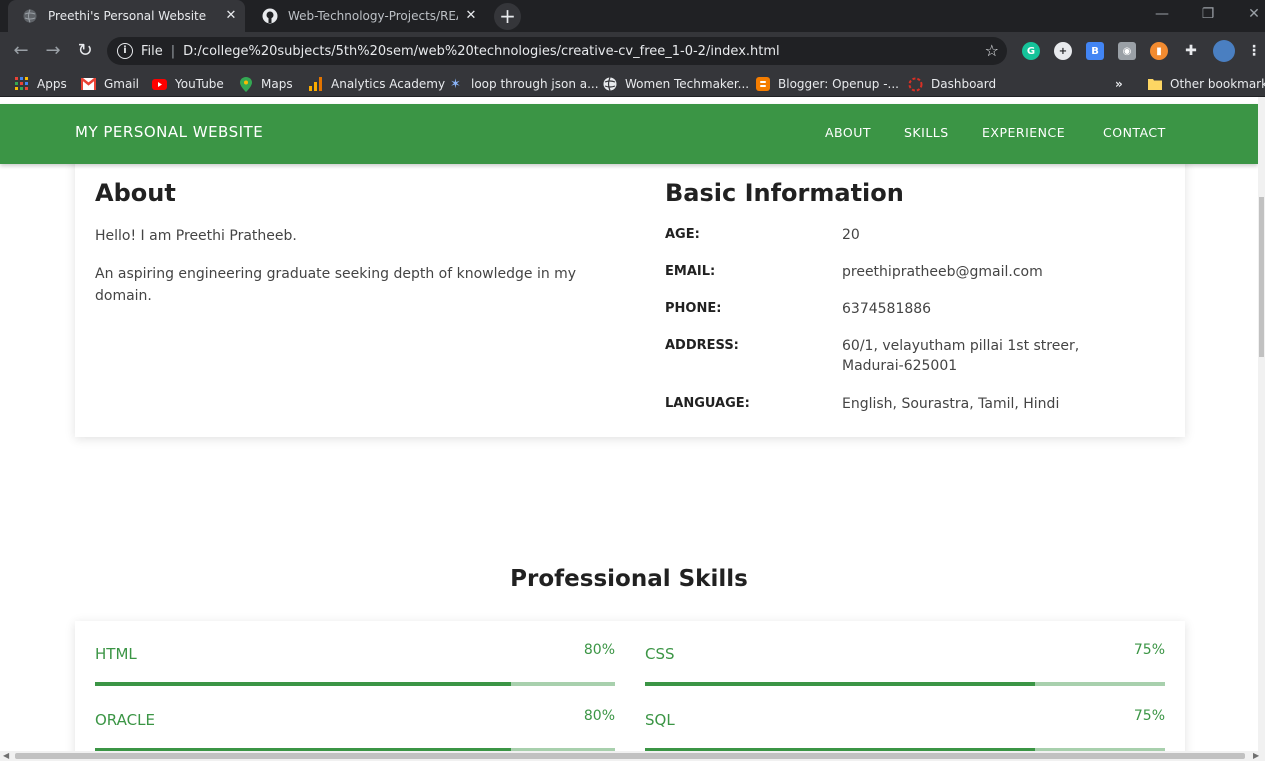 This screenshot has height=761, width=1265. I want to click on scroll-right-arrow-icon: ▶, so click(1256, 756).